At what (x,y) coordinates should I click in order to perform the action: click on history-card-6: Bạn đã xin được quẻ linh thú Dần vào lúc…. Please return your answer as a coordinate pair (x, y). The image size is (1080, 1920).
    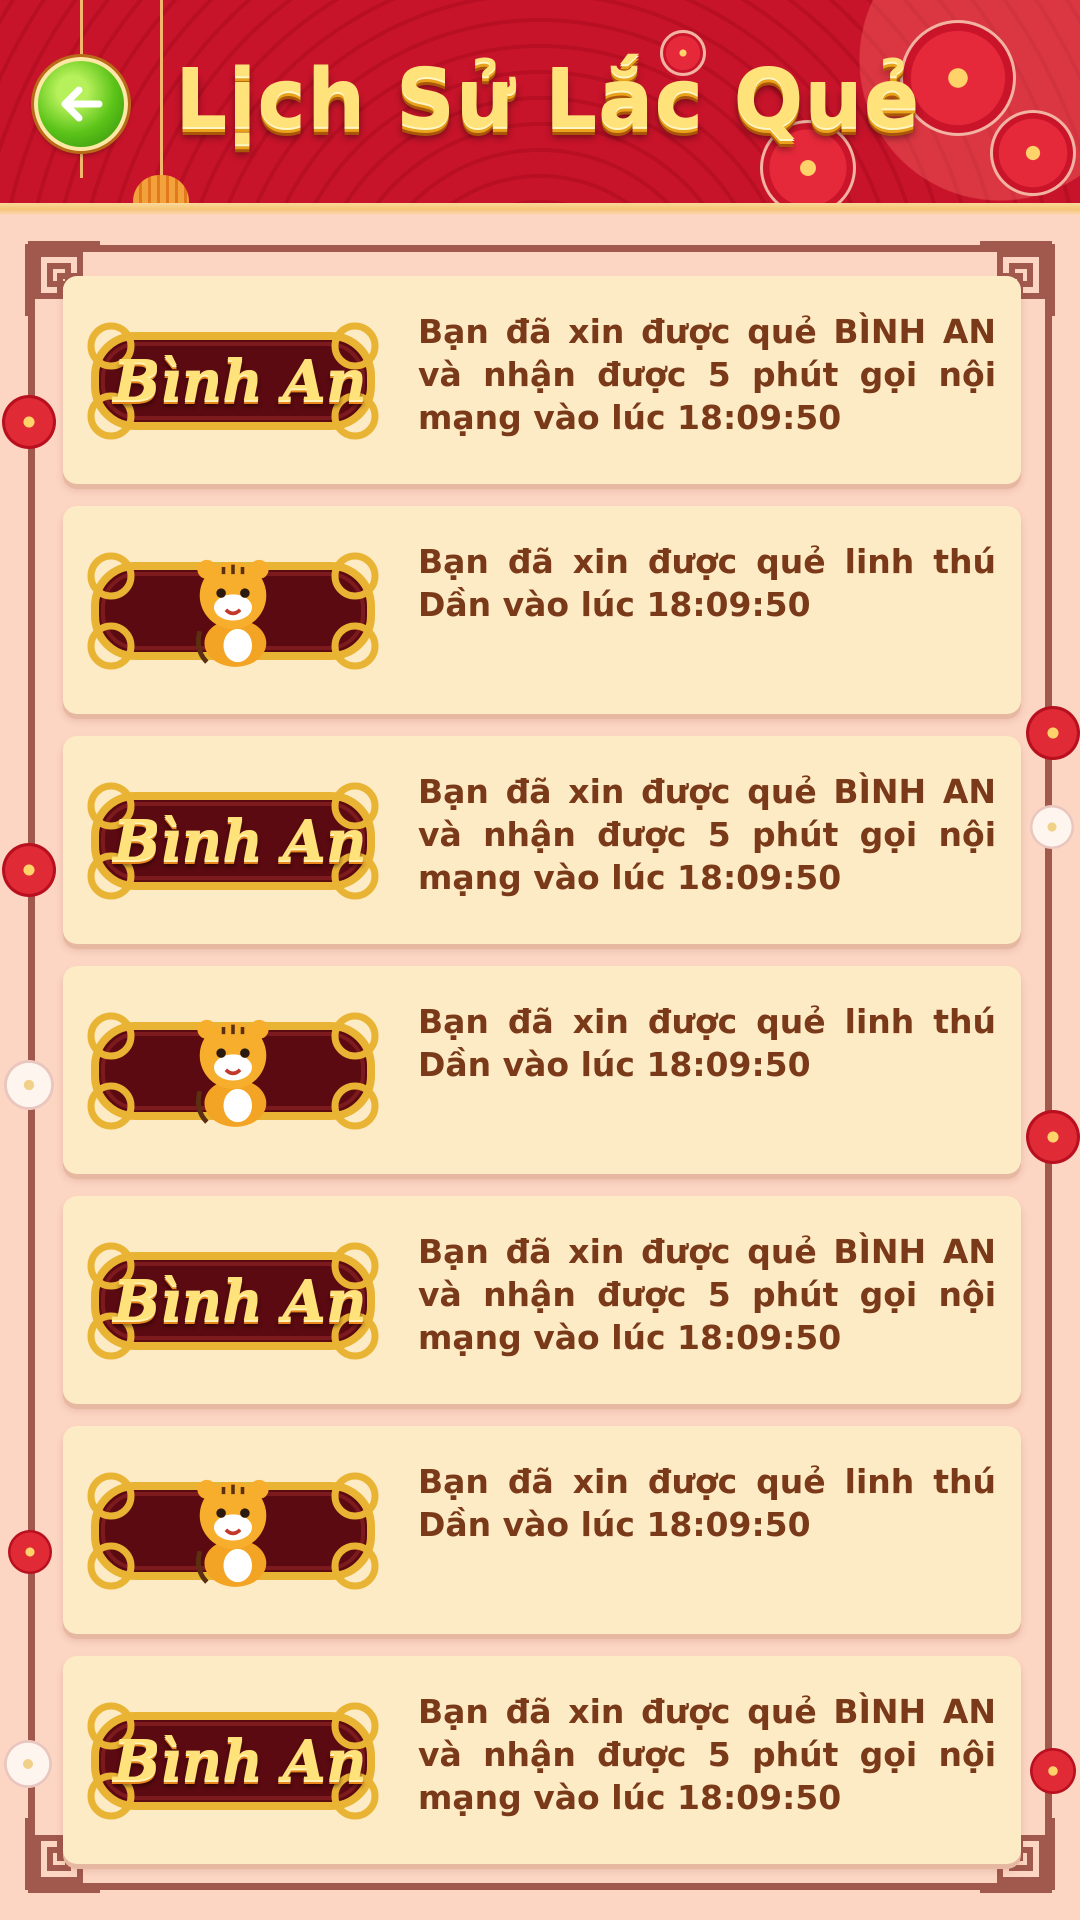
    Looking at the image, I should click on (542, 1530).